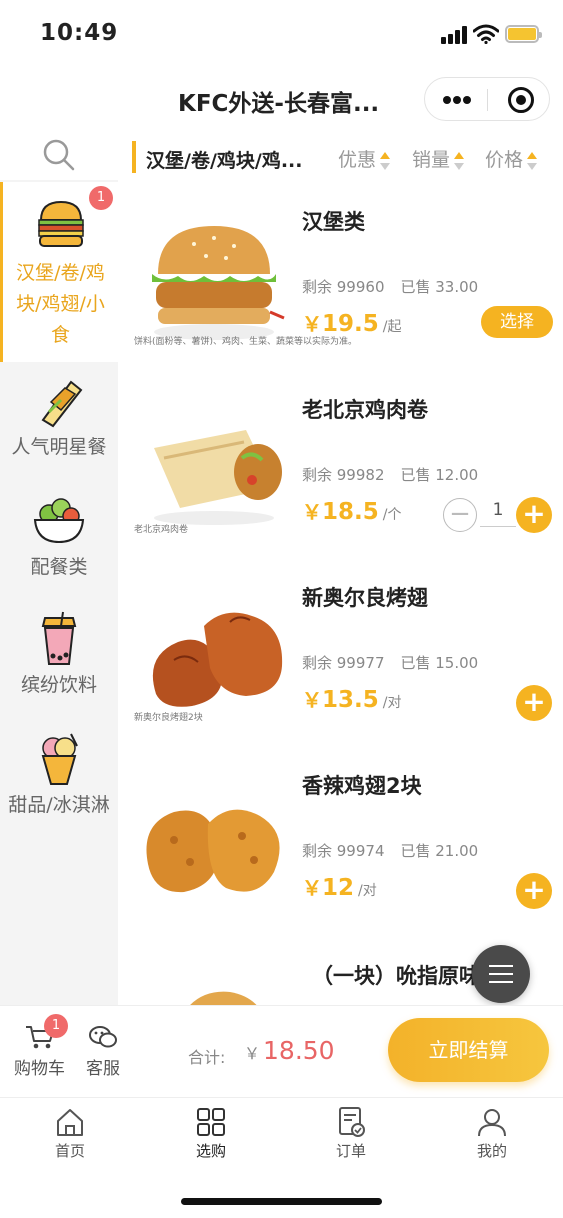 This screenshot has height=1218, width=563. I want to click on checkout-button: 立即结算, so click(468, 1050).